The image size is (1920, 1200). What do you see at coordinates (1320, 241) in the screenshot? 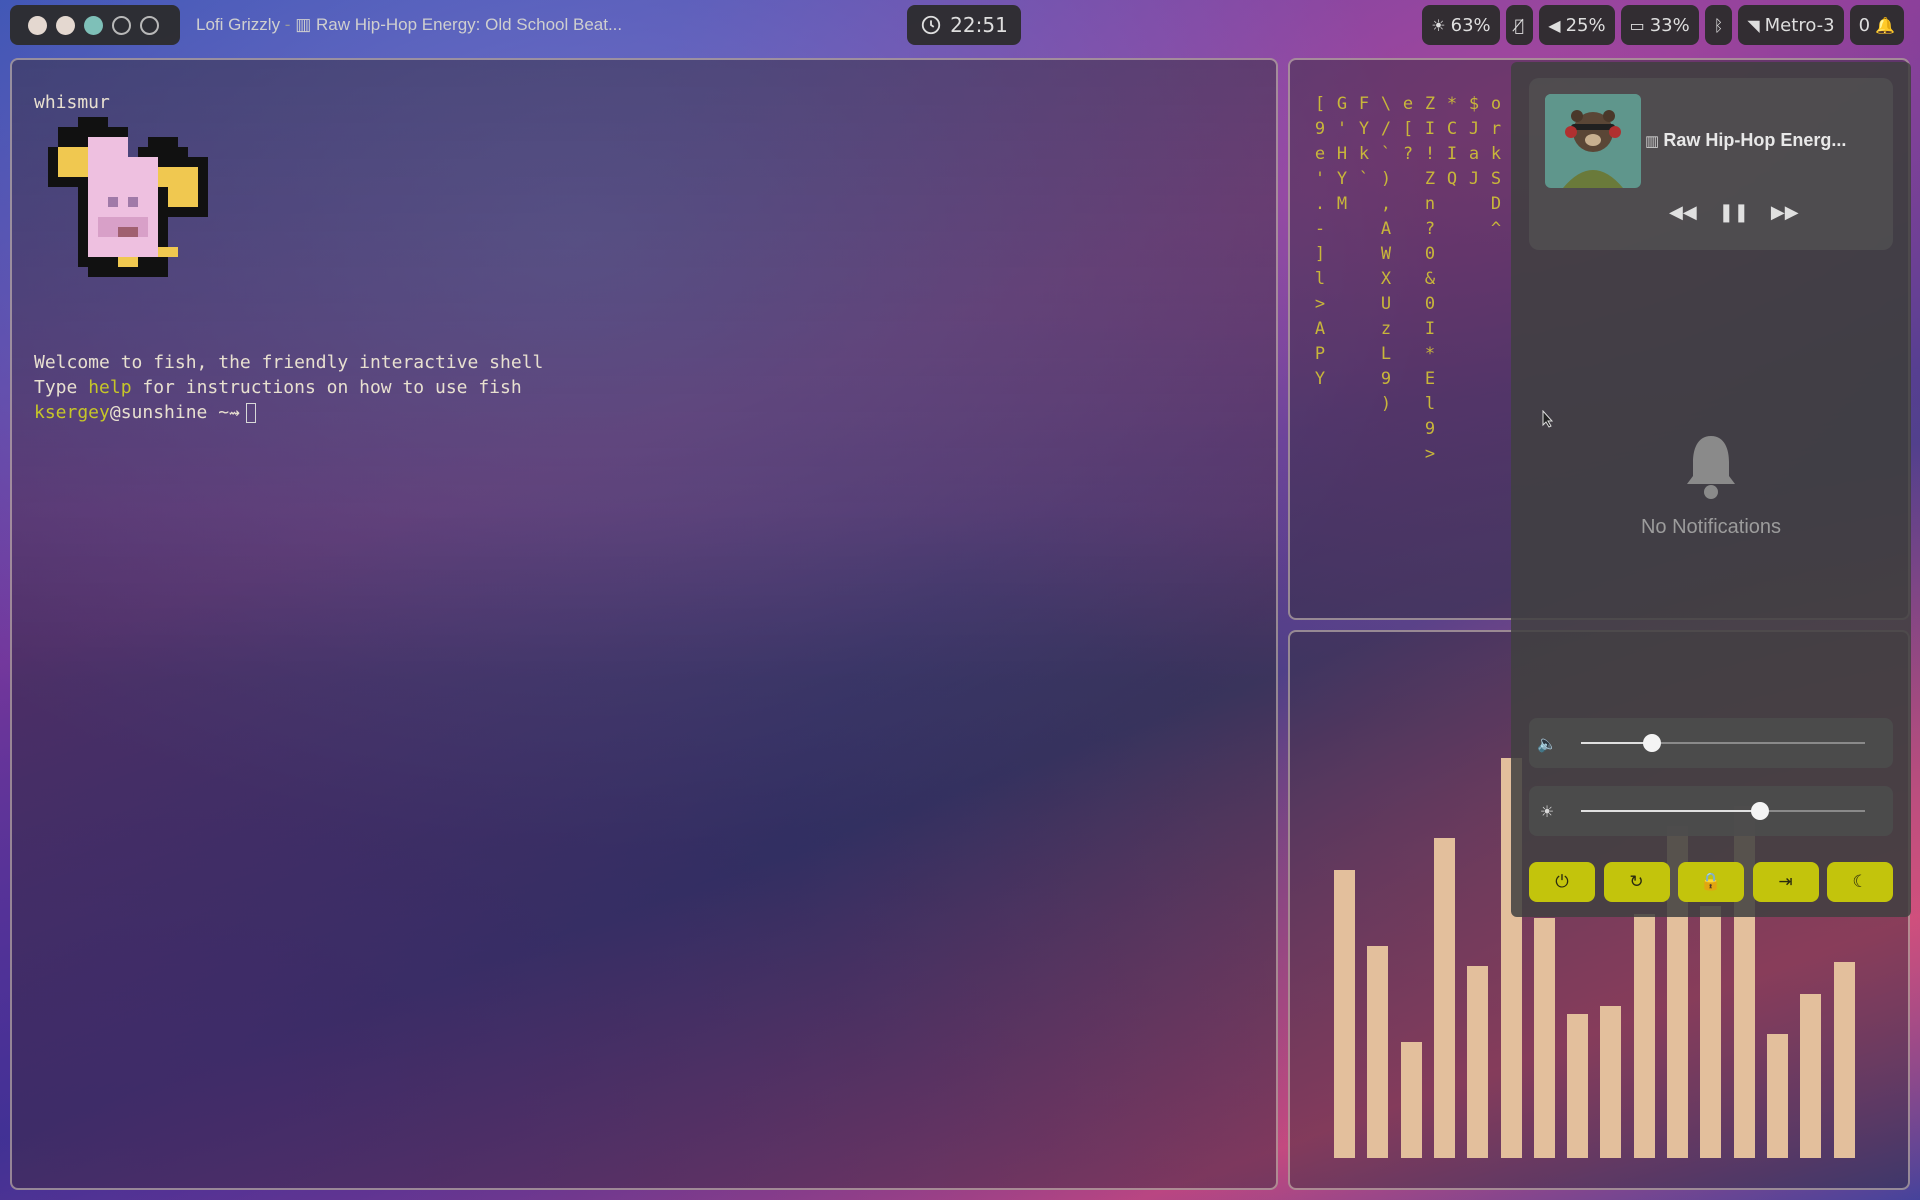
I see `matrix-column: [ 9 e ' . - ] l > A P Y` at bounding box center [1320, 241].